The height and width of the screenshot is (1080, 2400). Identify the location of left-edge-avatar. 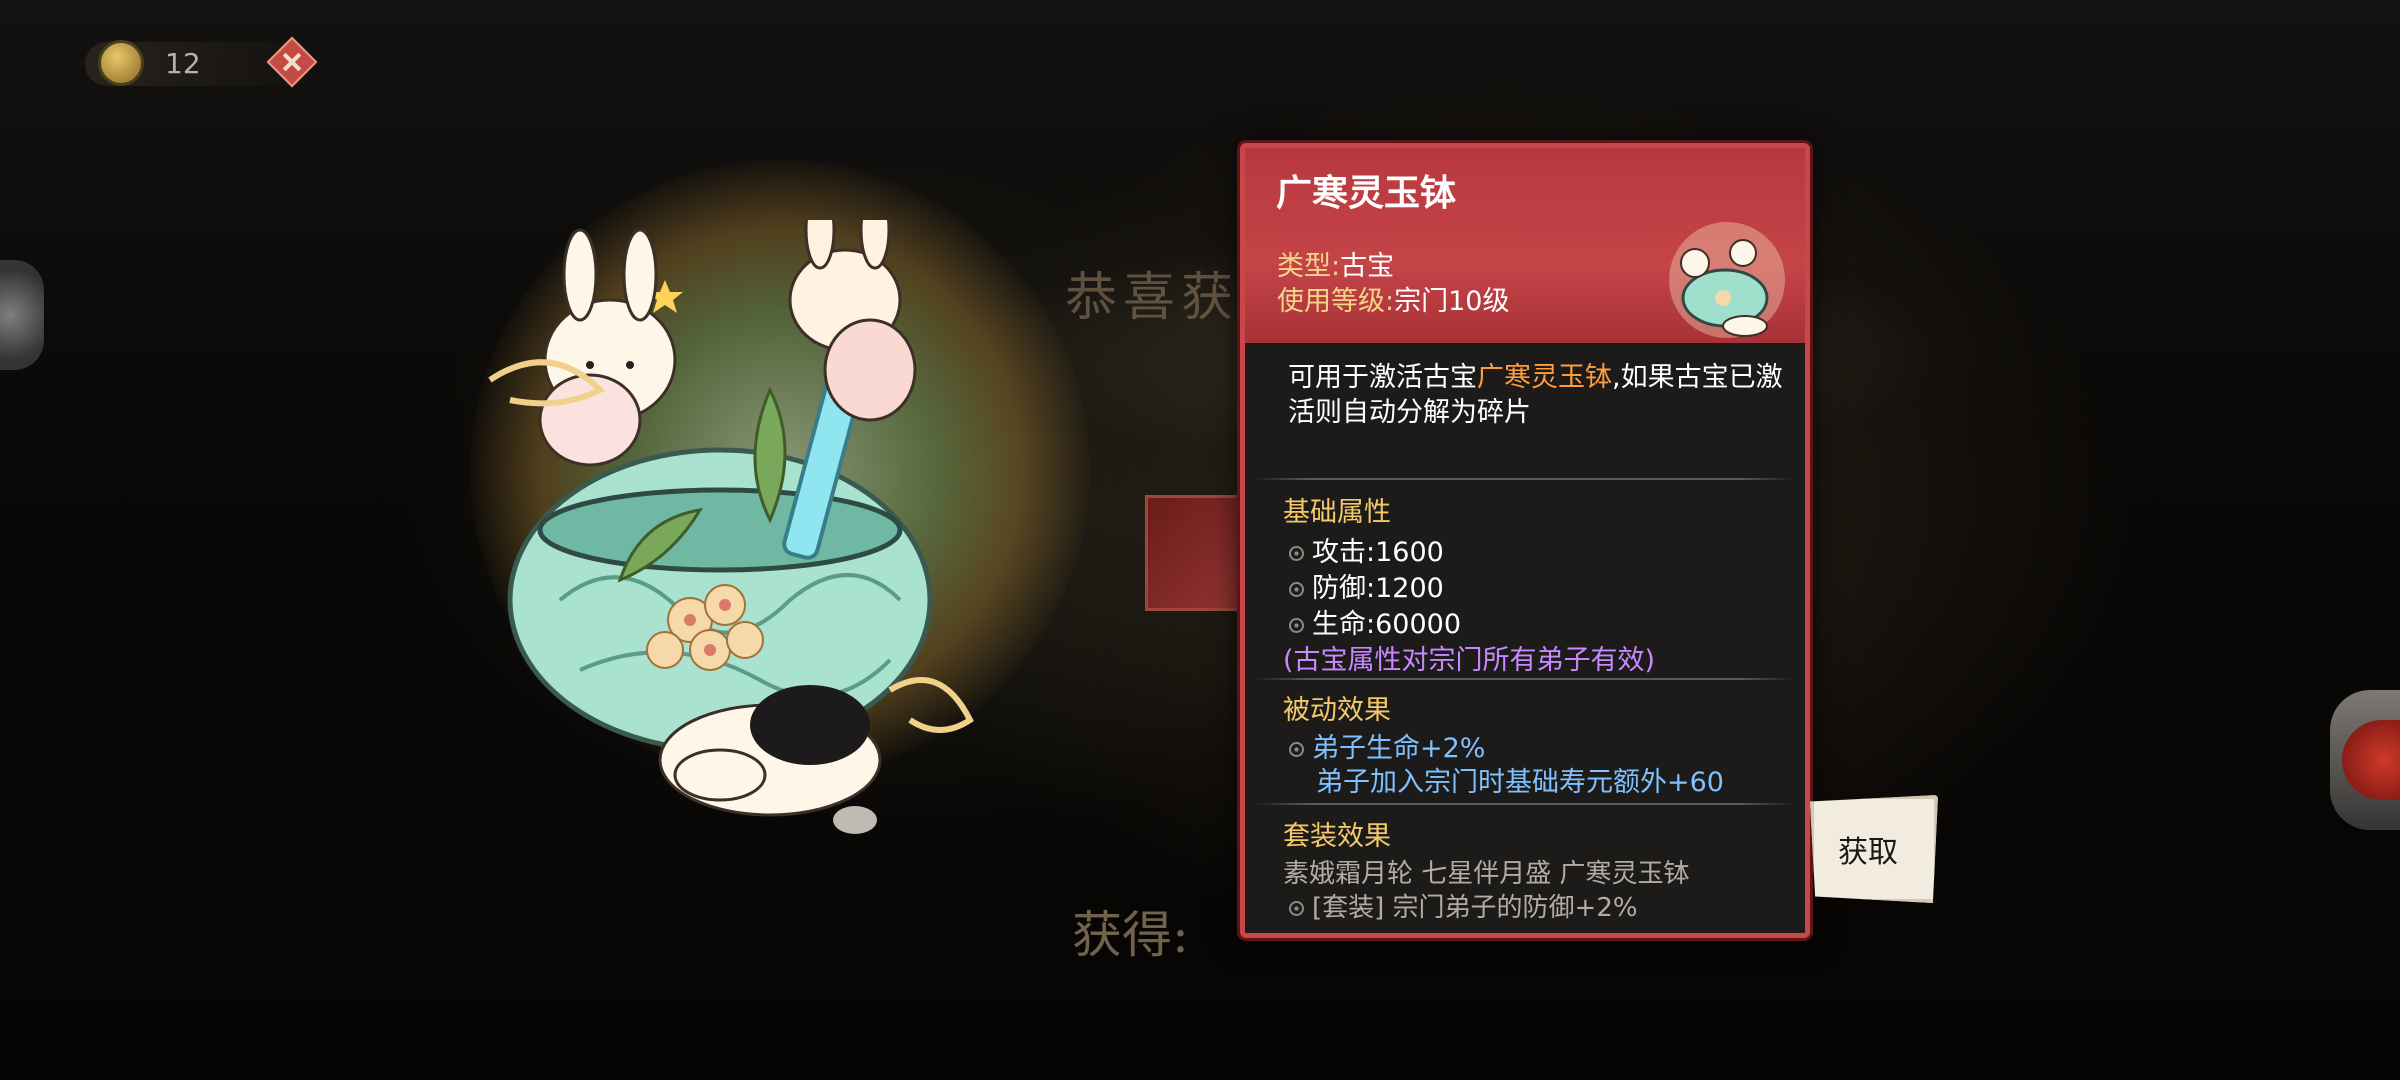
(22, 315).